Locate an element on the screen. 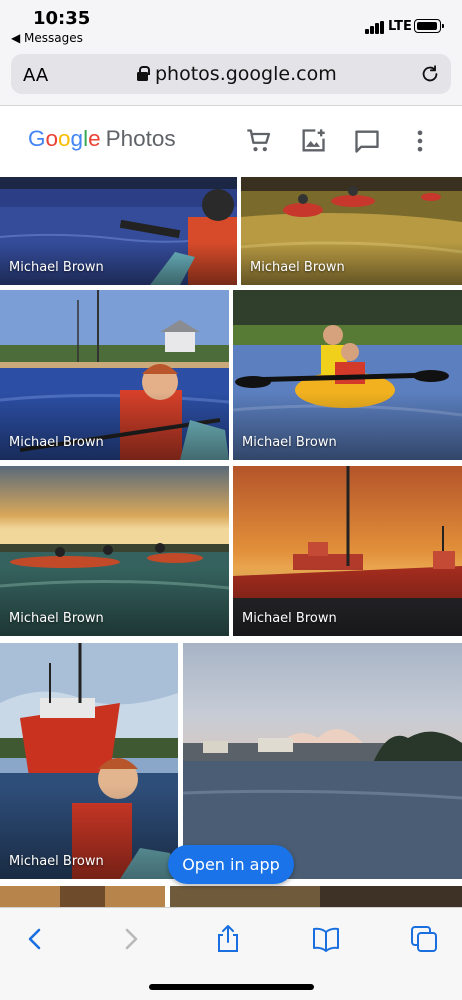 Image resolution: width=462 pixels, height=1000 pixels. google-wordmark: Google is located at coordinates (64, 138).